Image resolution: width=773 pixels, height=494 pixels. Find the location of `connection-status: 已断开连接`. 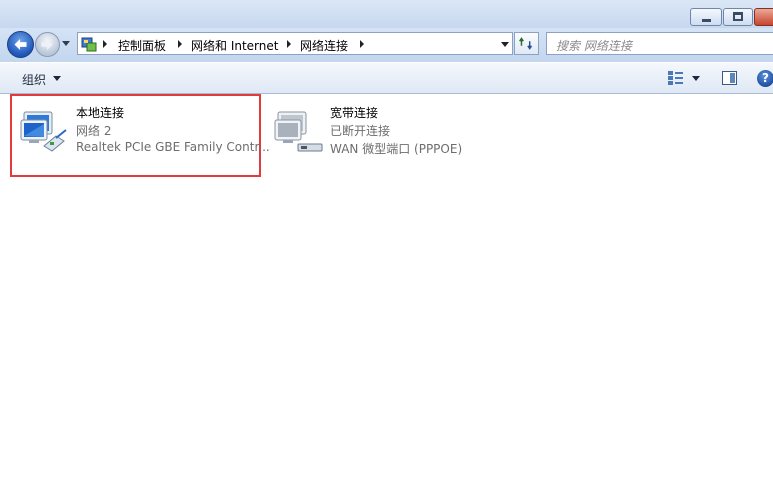

connection-status: 已断开连接 is located at coordinates (360, 131).